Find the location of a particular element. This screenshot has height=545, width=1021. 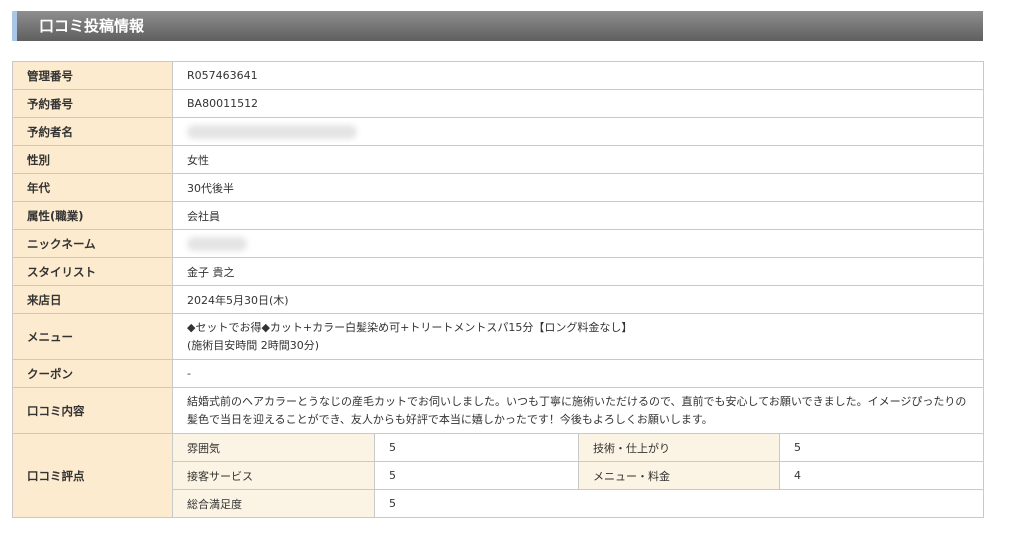

label-scores: 口コミ評点 is located at coordinates (92, 475).